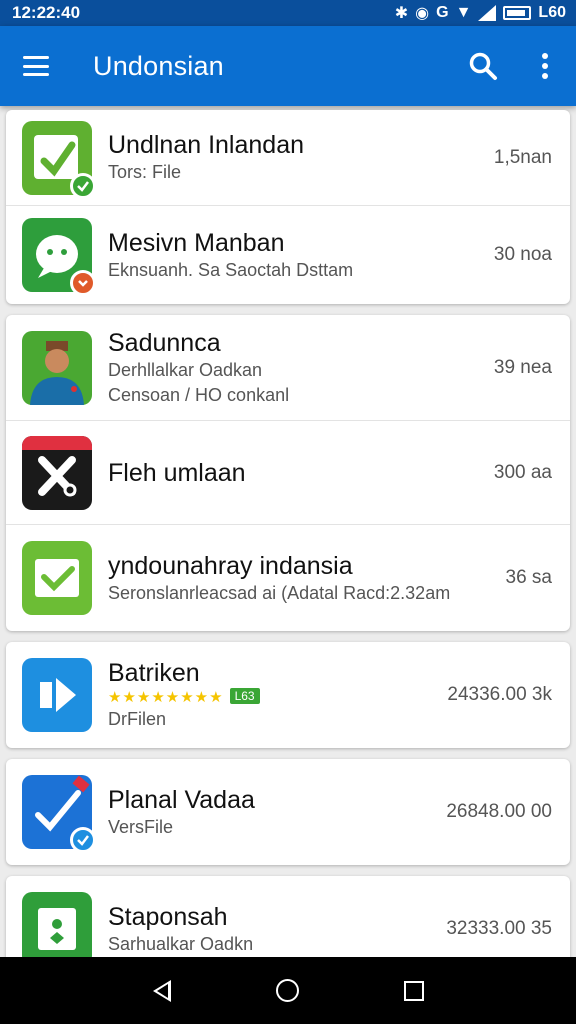 This screenshot has height=1024, width=576. I want to click on app-size: 30 noa, so click(522, 254).